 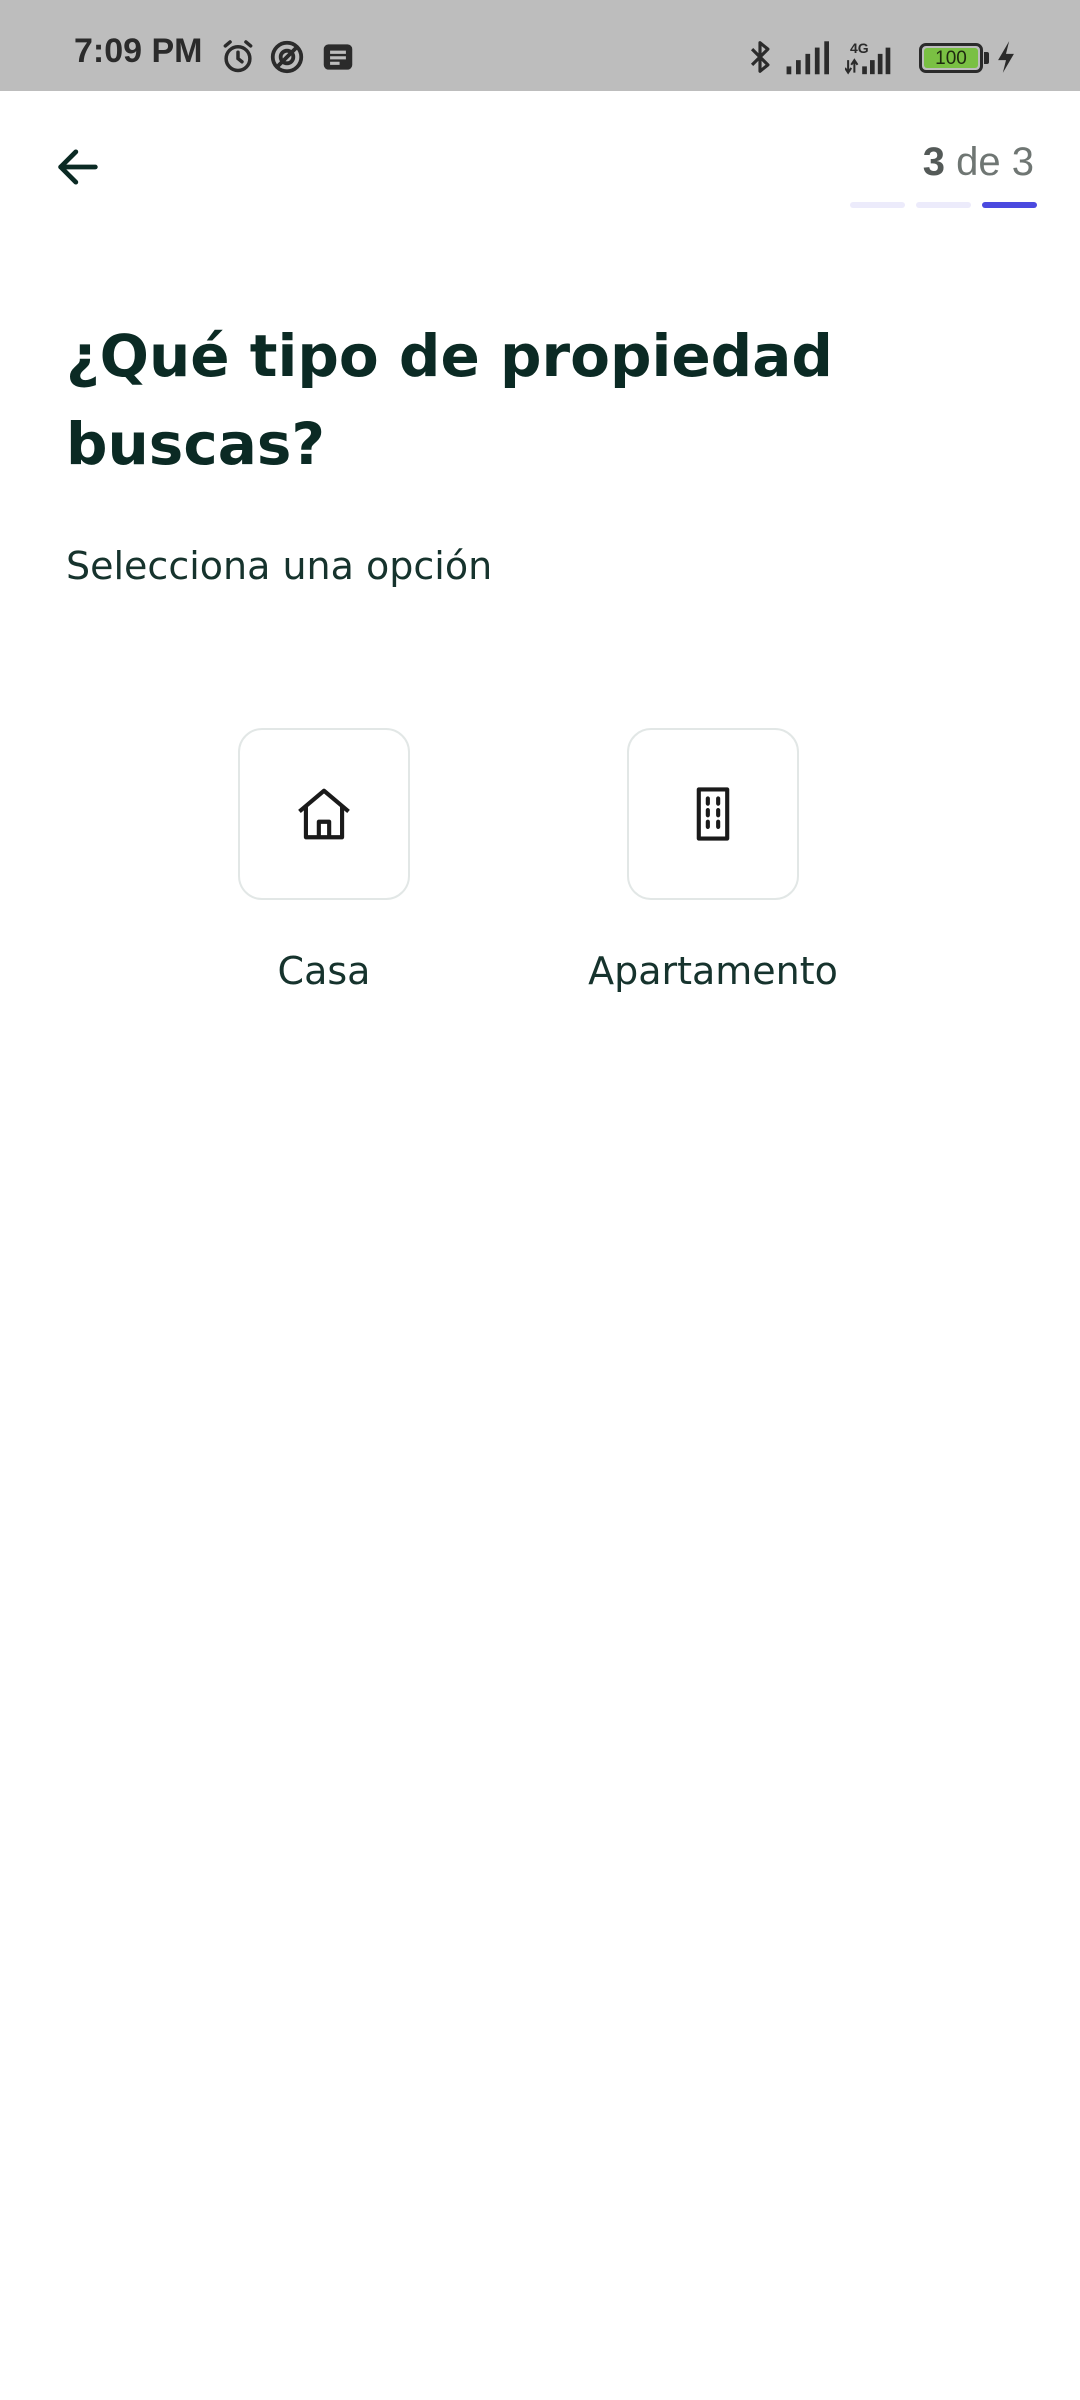 What do you see at coordinates (989, 162) in the screenshot?
I see `step-total: de 3` at bounding box center [989, 162].